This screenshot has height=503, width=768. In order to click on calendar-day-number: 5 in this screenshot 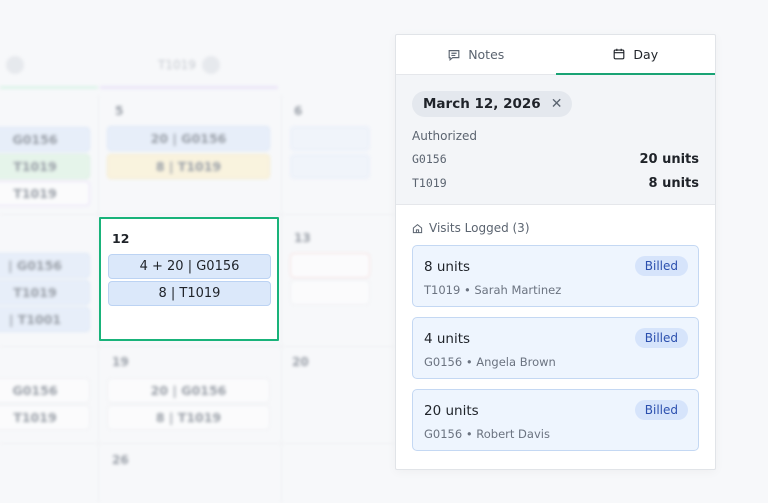, I will do `click(119, 111)`.